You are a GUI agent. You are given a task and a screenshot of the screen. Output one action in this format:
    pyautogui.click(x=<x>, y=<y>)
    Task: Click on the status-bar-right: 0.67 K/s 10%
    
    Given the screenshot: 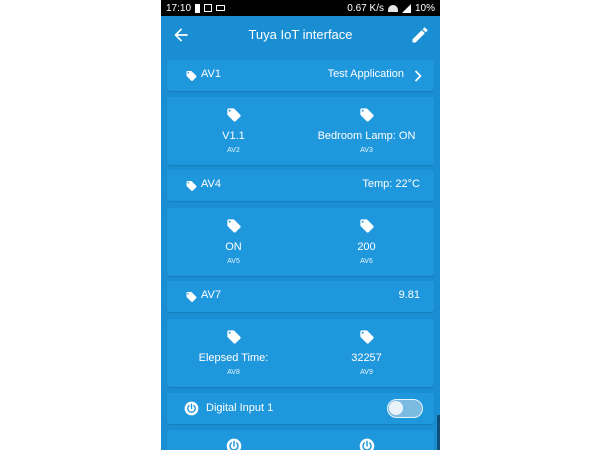 What is the action you would take?
    pyautogui.click(x=391, y=8)
    